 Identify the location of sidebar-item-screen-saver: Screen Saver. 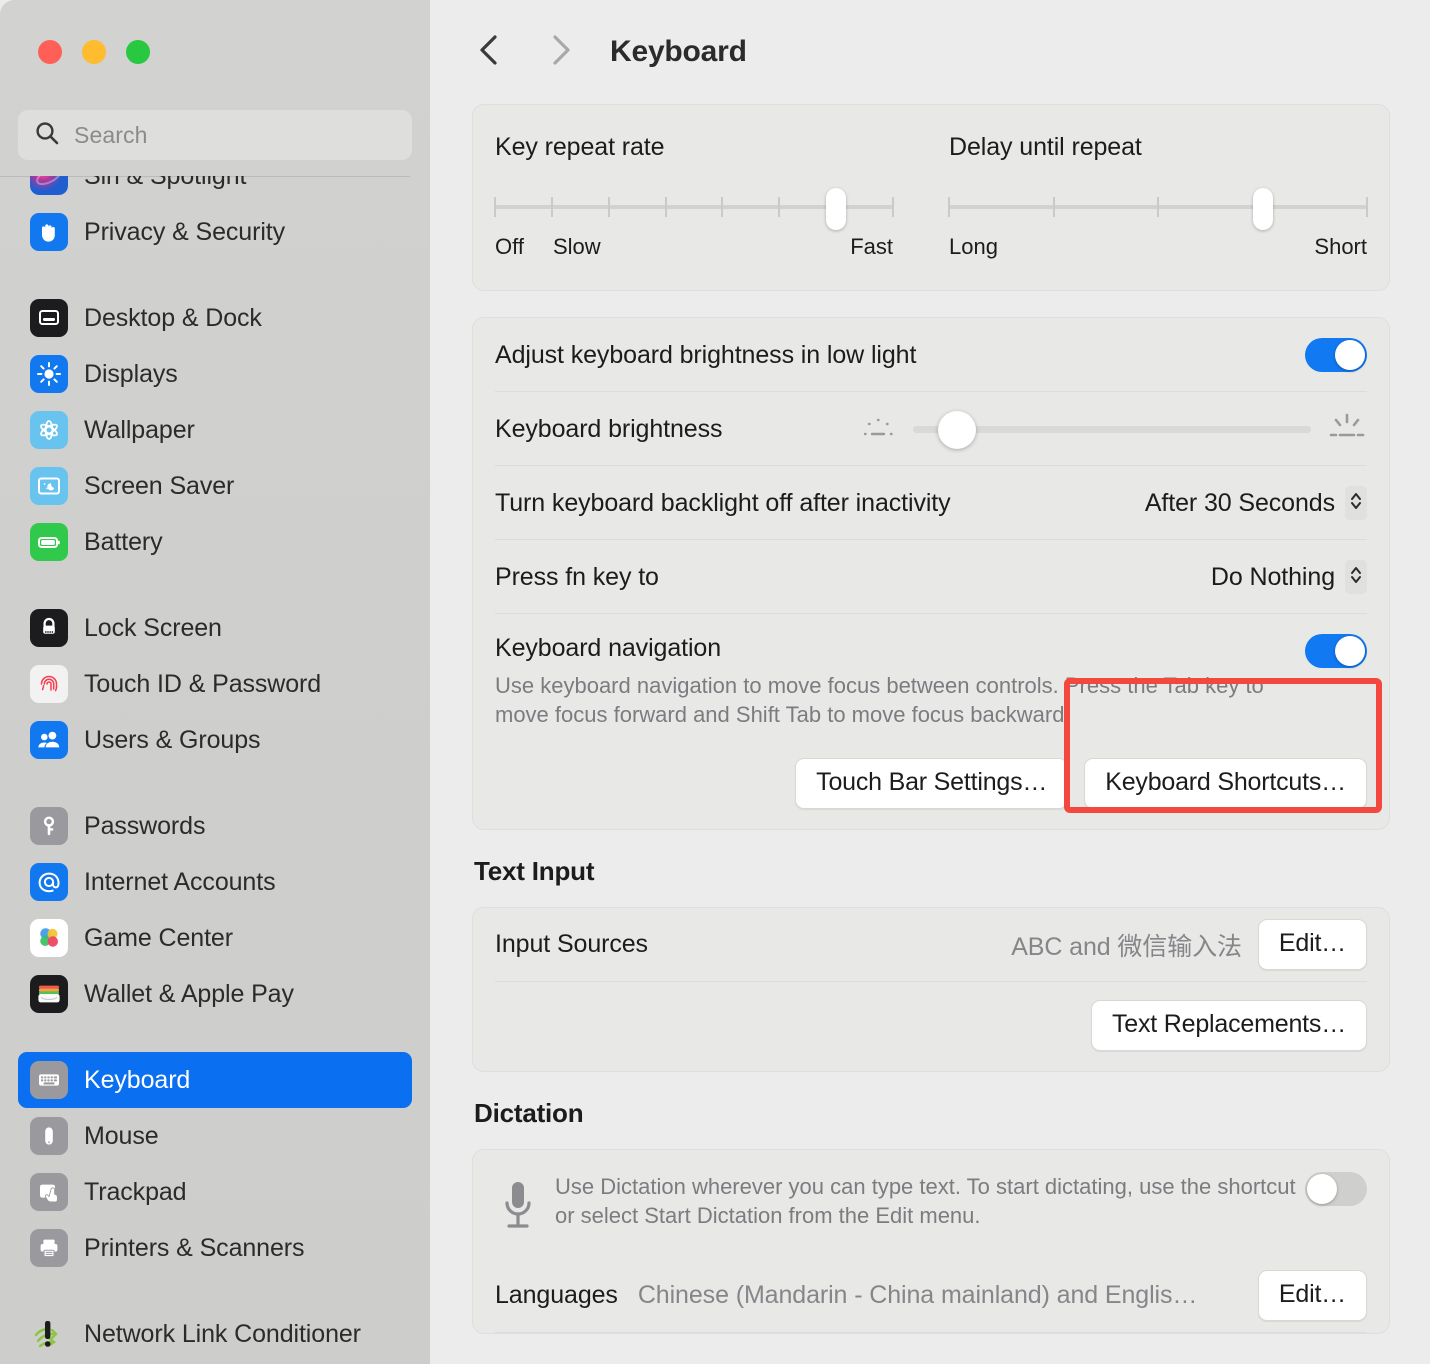
(215, 486).